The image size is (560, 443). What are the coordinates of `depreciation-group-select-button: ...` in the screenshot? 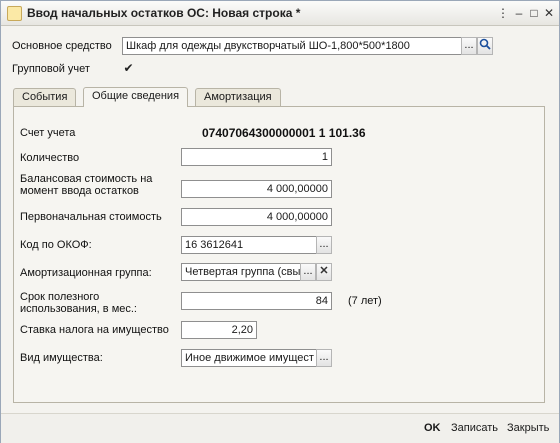 It's located at (308, 272).